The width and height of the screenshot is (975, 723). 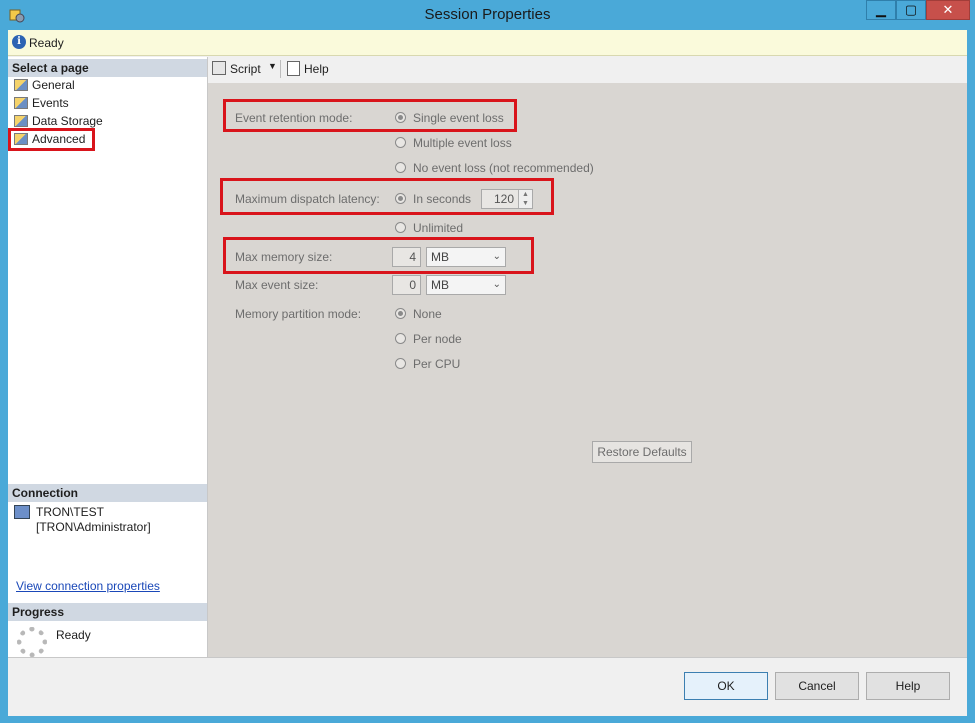 I want to click on radio-multiple-event-loss, so click(x=400, y=142).